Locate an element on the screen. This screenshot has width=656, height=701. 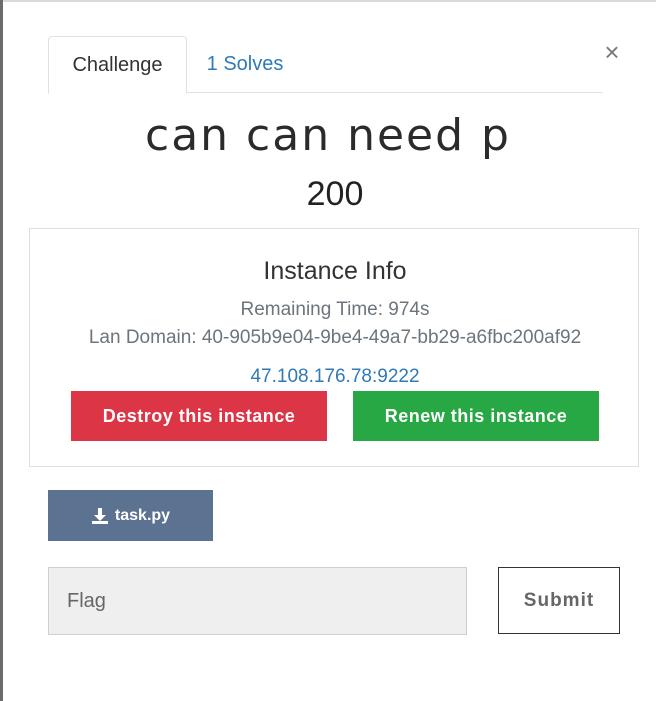
challenge-points: 200 is located at coordinates (335, 194).